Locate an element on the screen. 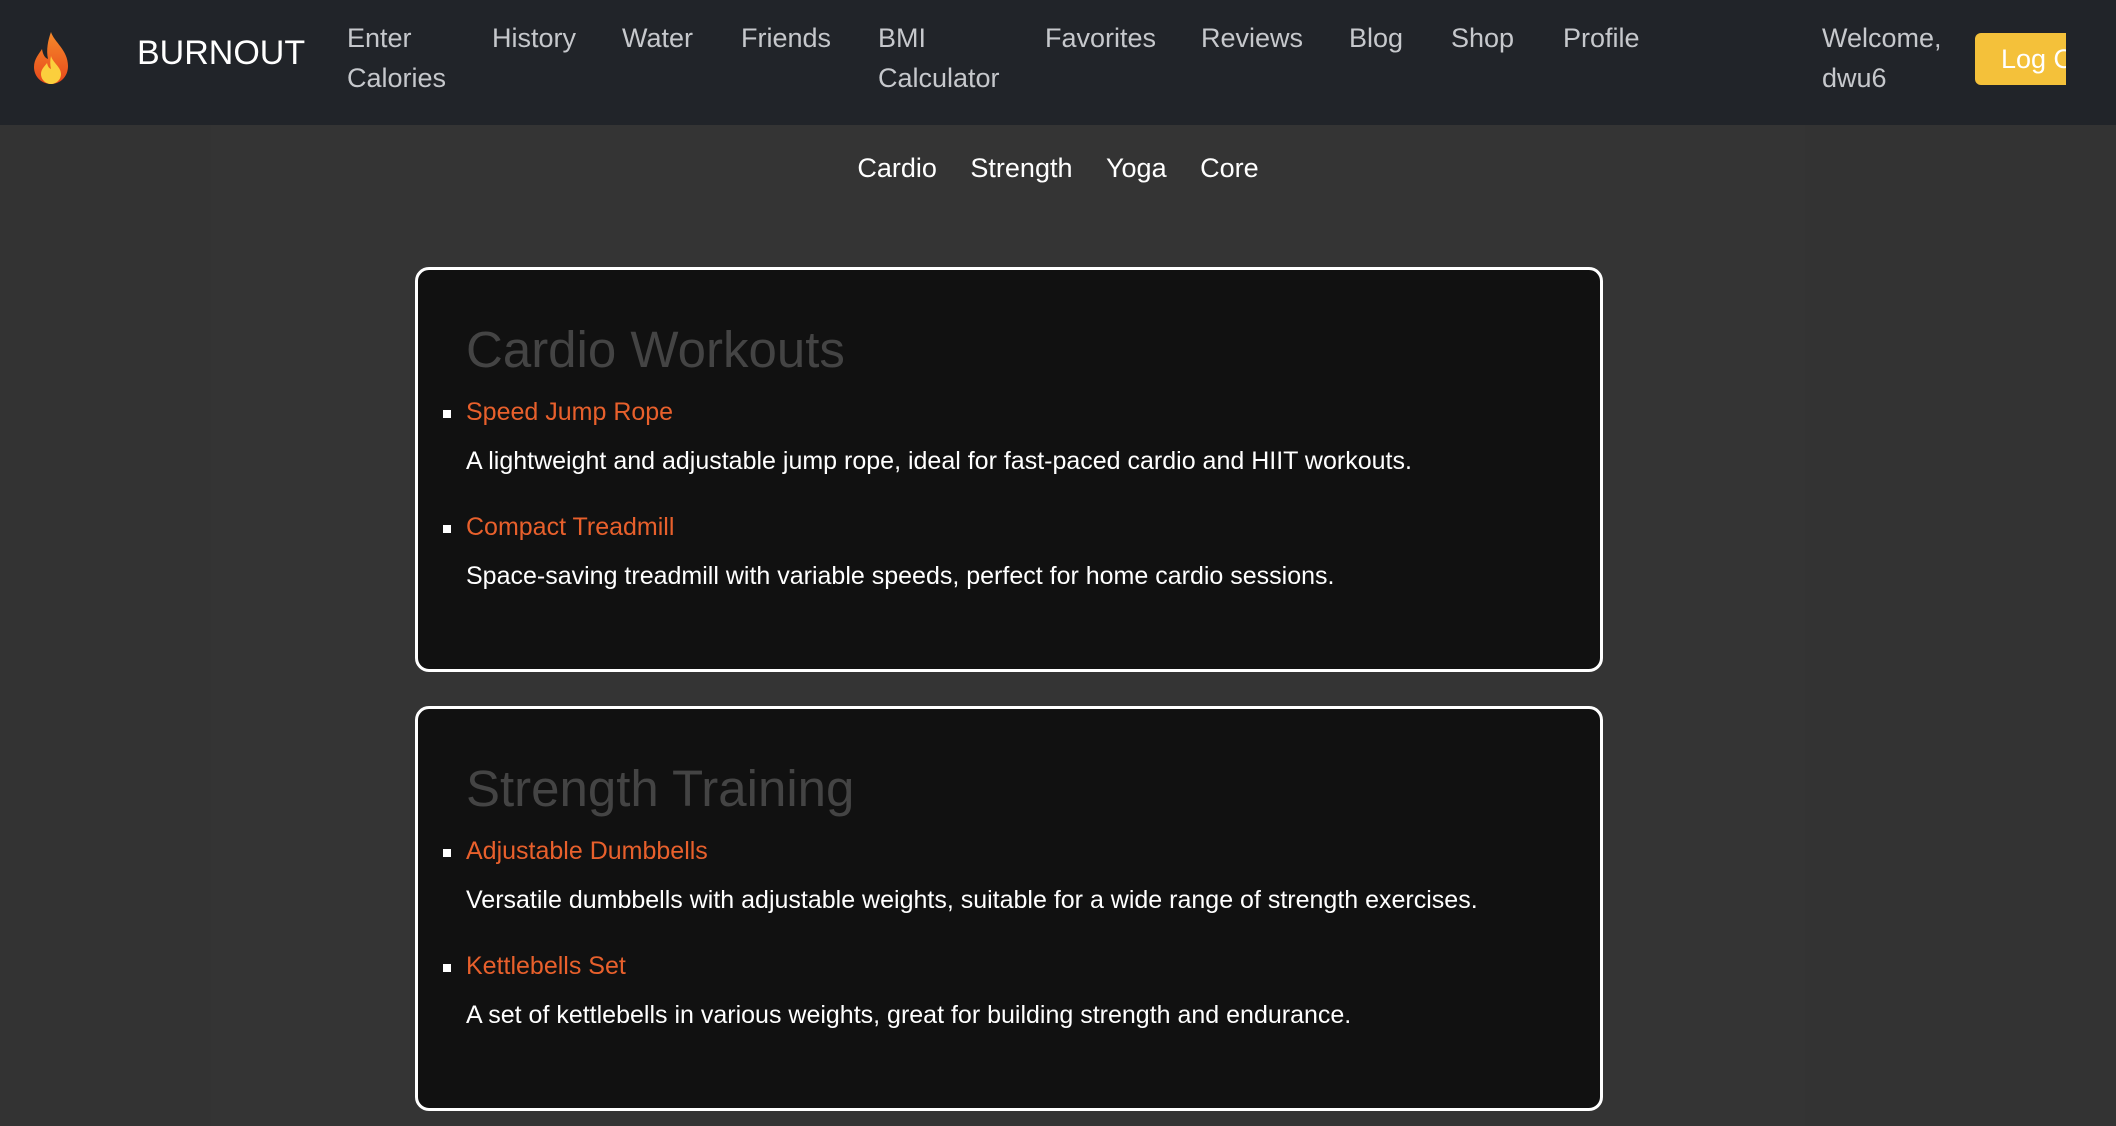 Image resolution: width=2116 pixels, height=1126 pixels. nav-reviews: Reviews is located at coordinates (1252, 38).